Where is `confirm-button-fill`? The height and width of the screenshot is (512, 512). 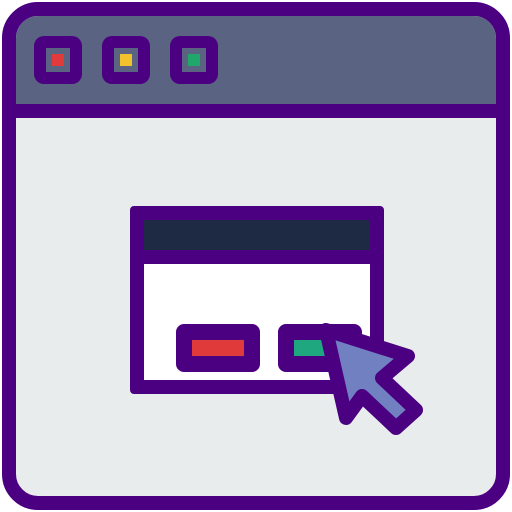
confirm-button-fill is located at coordinates (320, 348).